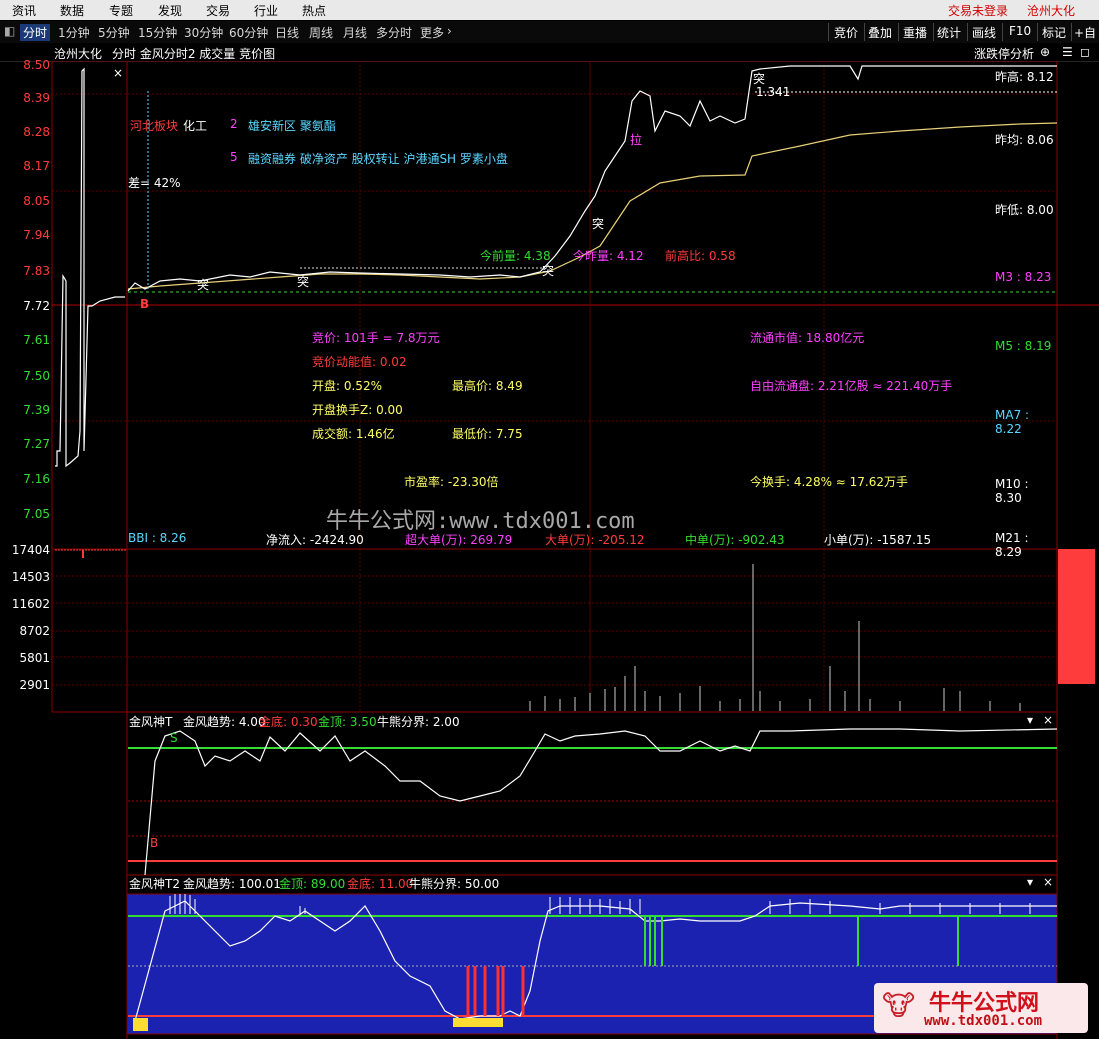 This screenshot has height=1039, width=1099. Describe the element at coordinates (1024, 77) in the screenshot. I see `prev-high: 昨高: 8.12` at that location.